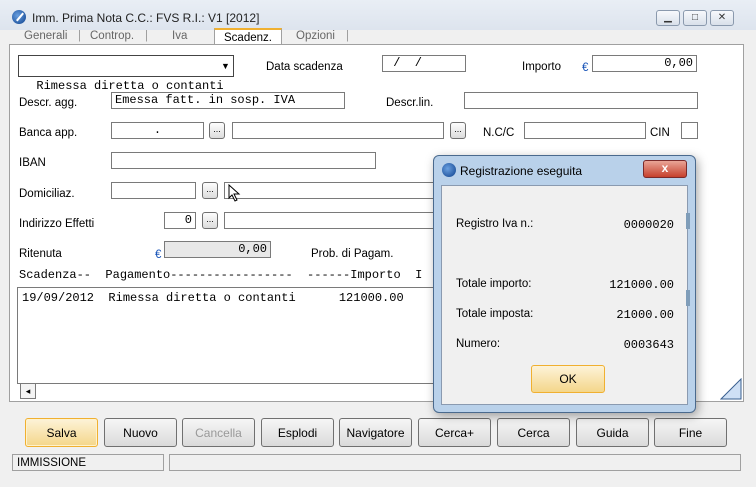 This screenshot has width=756, height=487. I want to click on indirizzo-effetti-label: Indirizzo Effetti, so click(57, 224).